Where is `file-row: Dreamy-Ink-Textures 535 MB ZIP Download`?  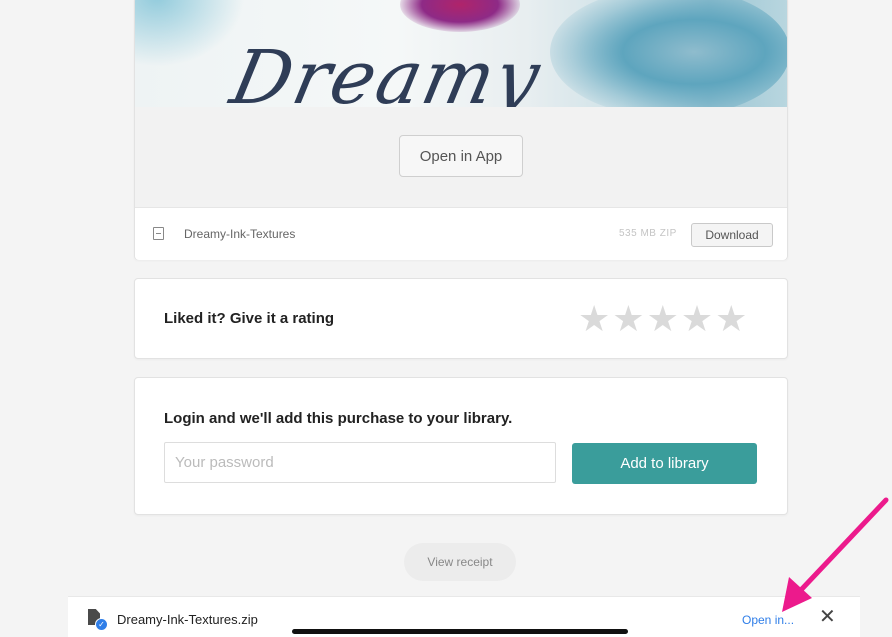 file-row: Dreamy-Ink-Textures 535 MB ZIP Download is located at coordinates (461, 233).